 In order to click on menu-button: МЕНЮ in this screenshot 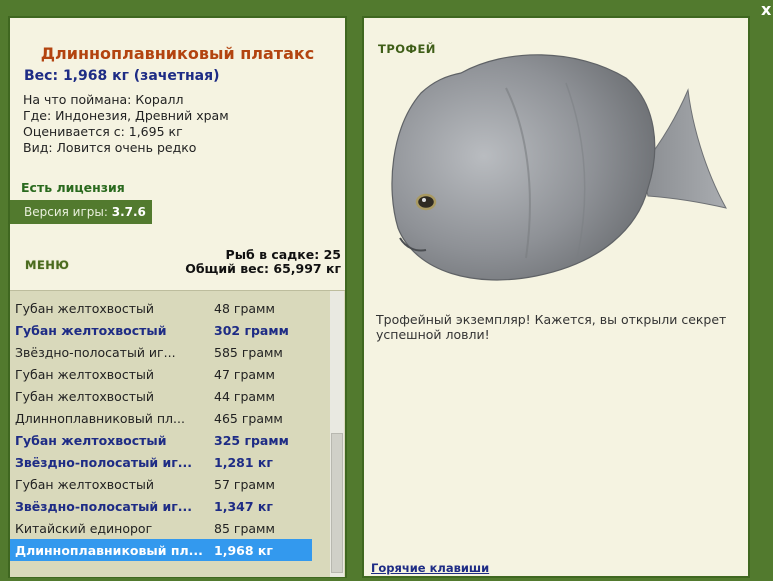, I will do `click(47, 265)`.